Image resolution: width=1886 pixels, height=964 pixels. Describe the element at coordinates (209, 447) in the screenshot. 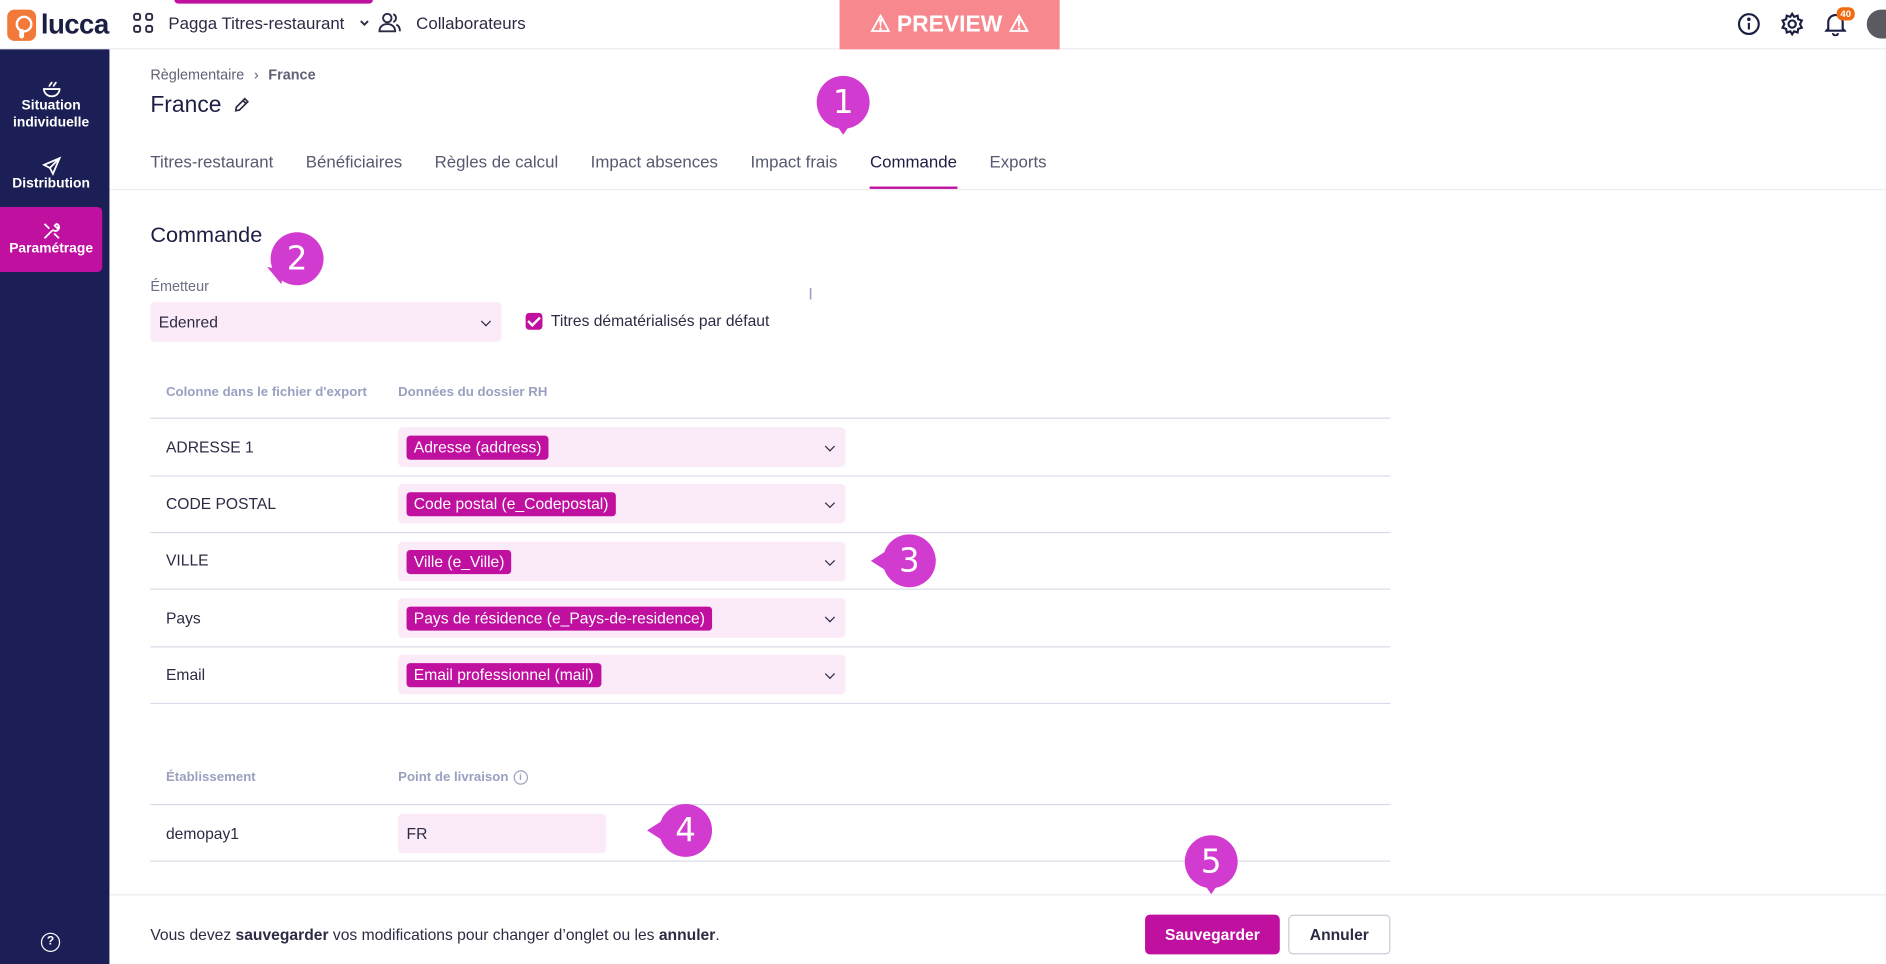

I see `mapping-row-label: ADRESSE 1` at that location.